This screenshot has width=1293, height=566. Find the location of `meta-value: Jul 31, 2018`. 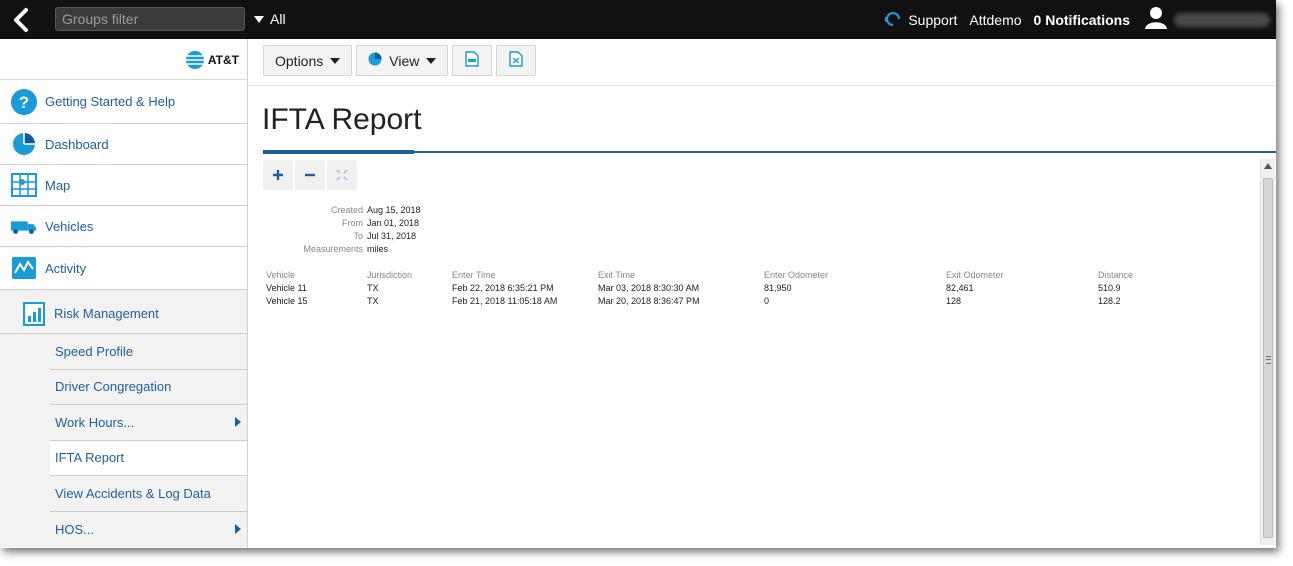

meta-value: Jul 31, 2018 is located at coordinates (392, 236).